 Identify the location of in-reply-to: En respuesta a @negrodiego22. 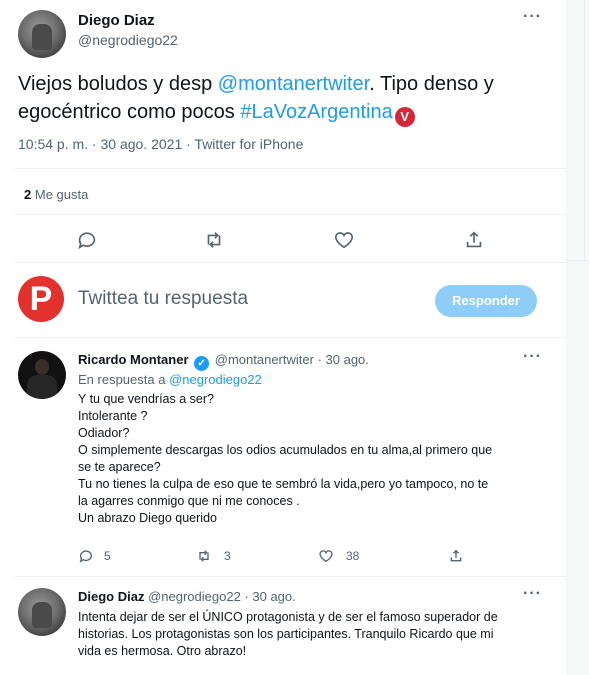
(170, 379).